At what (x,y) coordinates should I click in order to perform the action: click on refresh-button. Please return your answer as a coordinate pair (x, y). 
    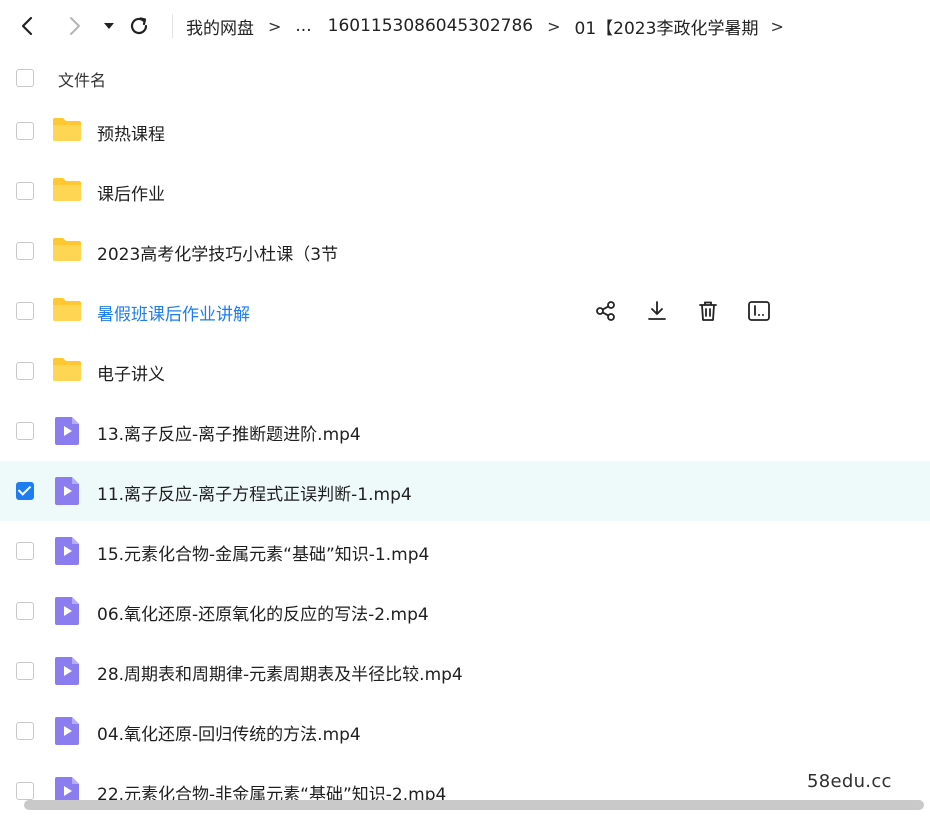
    Looking at the image, I should click on (139, 26).